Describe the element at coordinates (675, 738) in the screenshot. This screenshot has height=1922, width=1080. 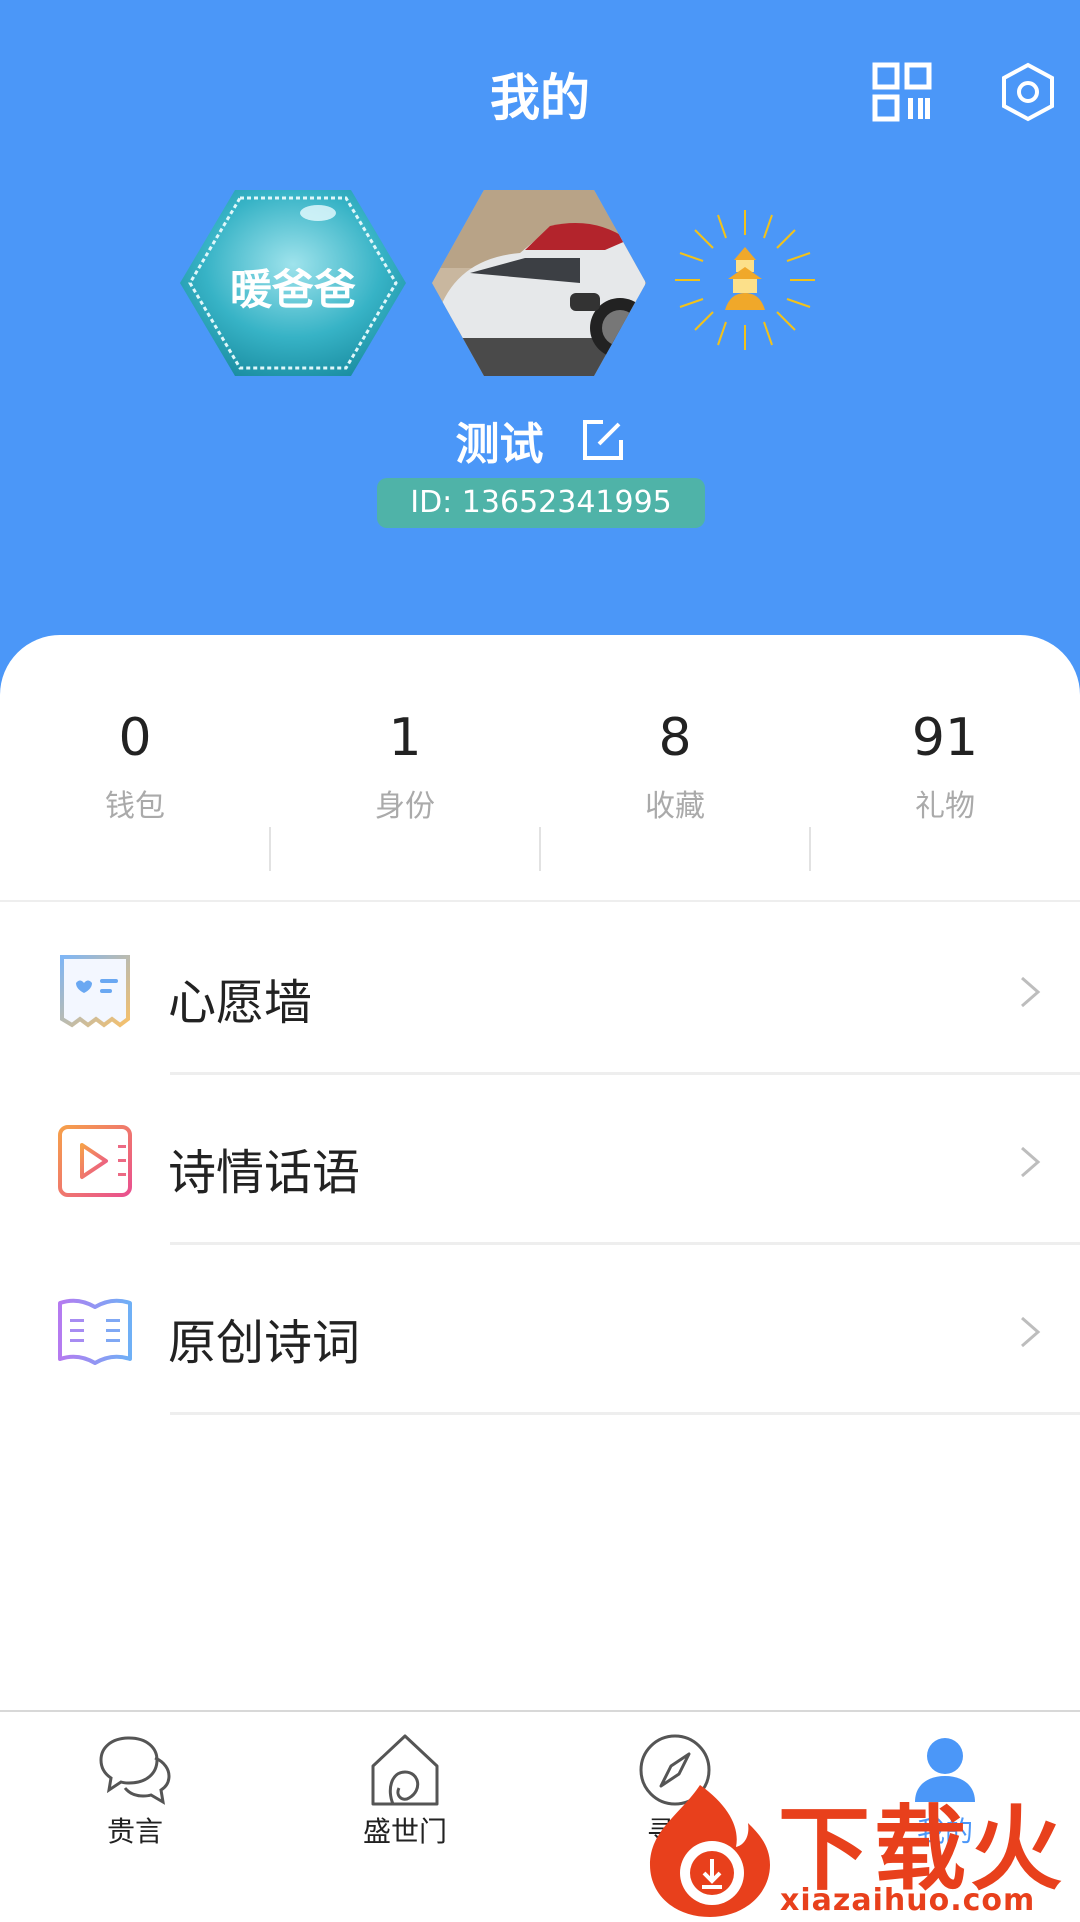
I see `stat-value: 8` at that location.